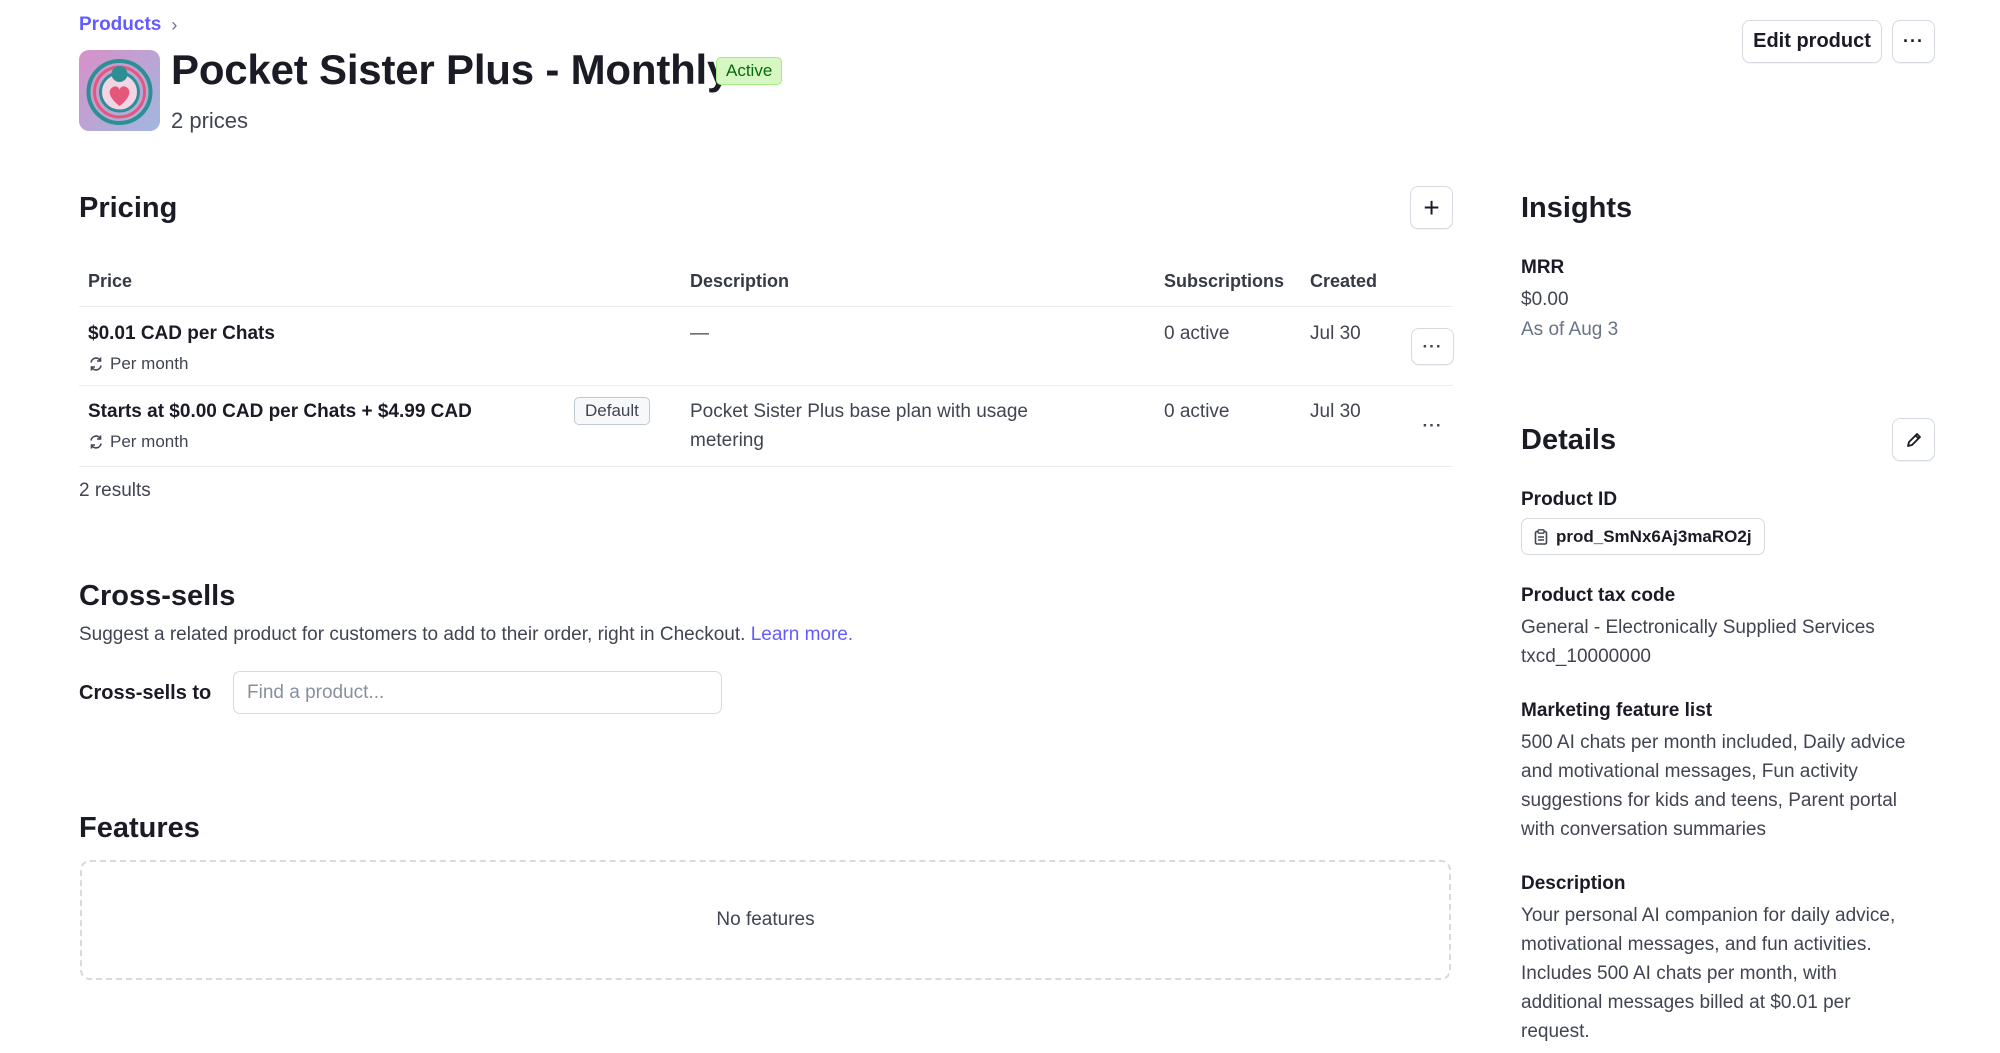 The image size is (2000, 1053). I want to click on column-header-created: Created, so click(1343, 281).